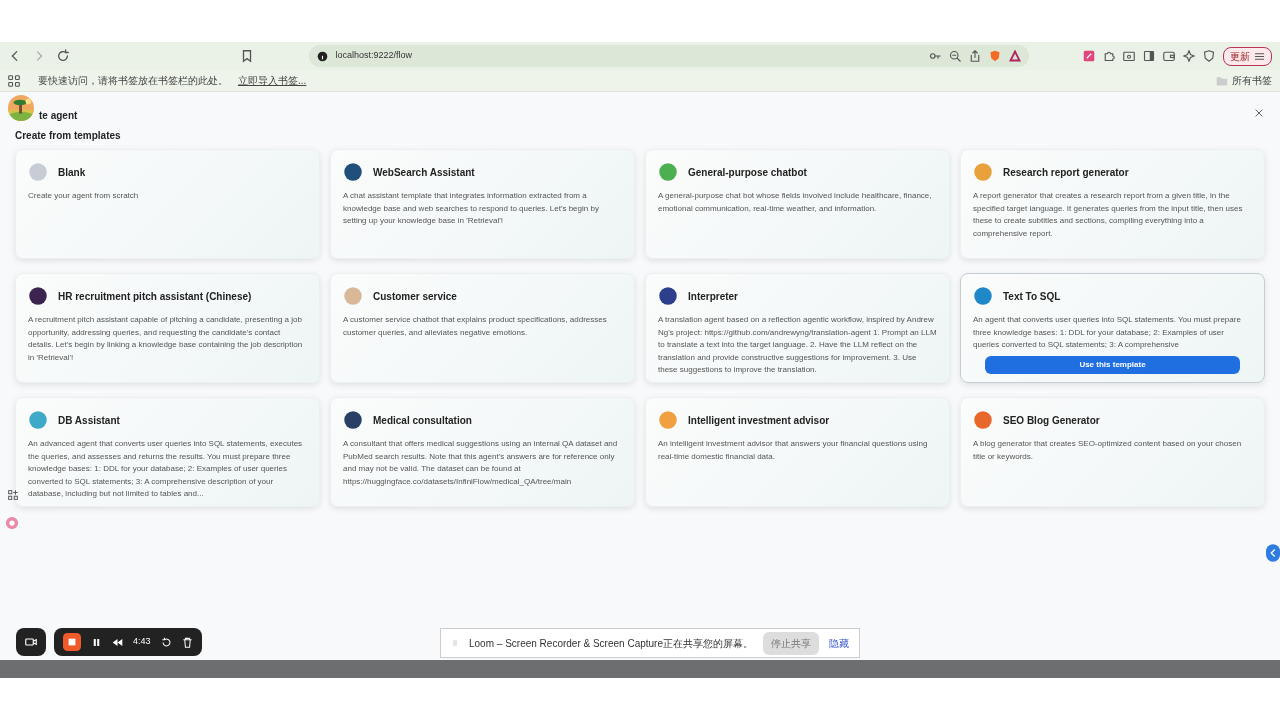  Describe the element at coordinates (1169, 56) in the screenshot. I see `wallet-icon` at that location.